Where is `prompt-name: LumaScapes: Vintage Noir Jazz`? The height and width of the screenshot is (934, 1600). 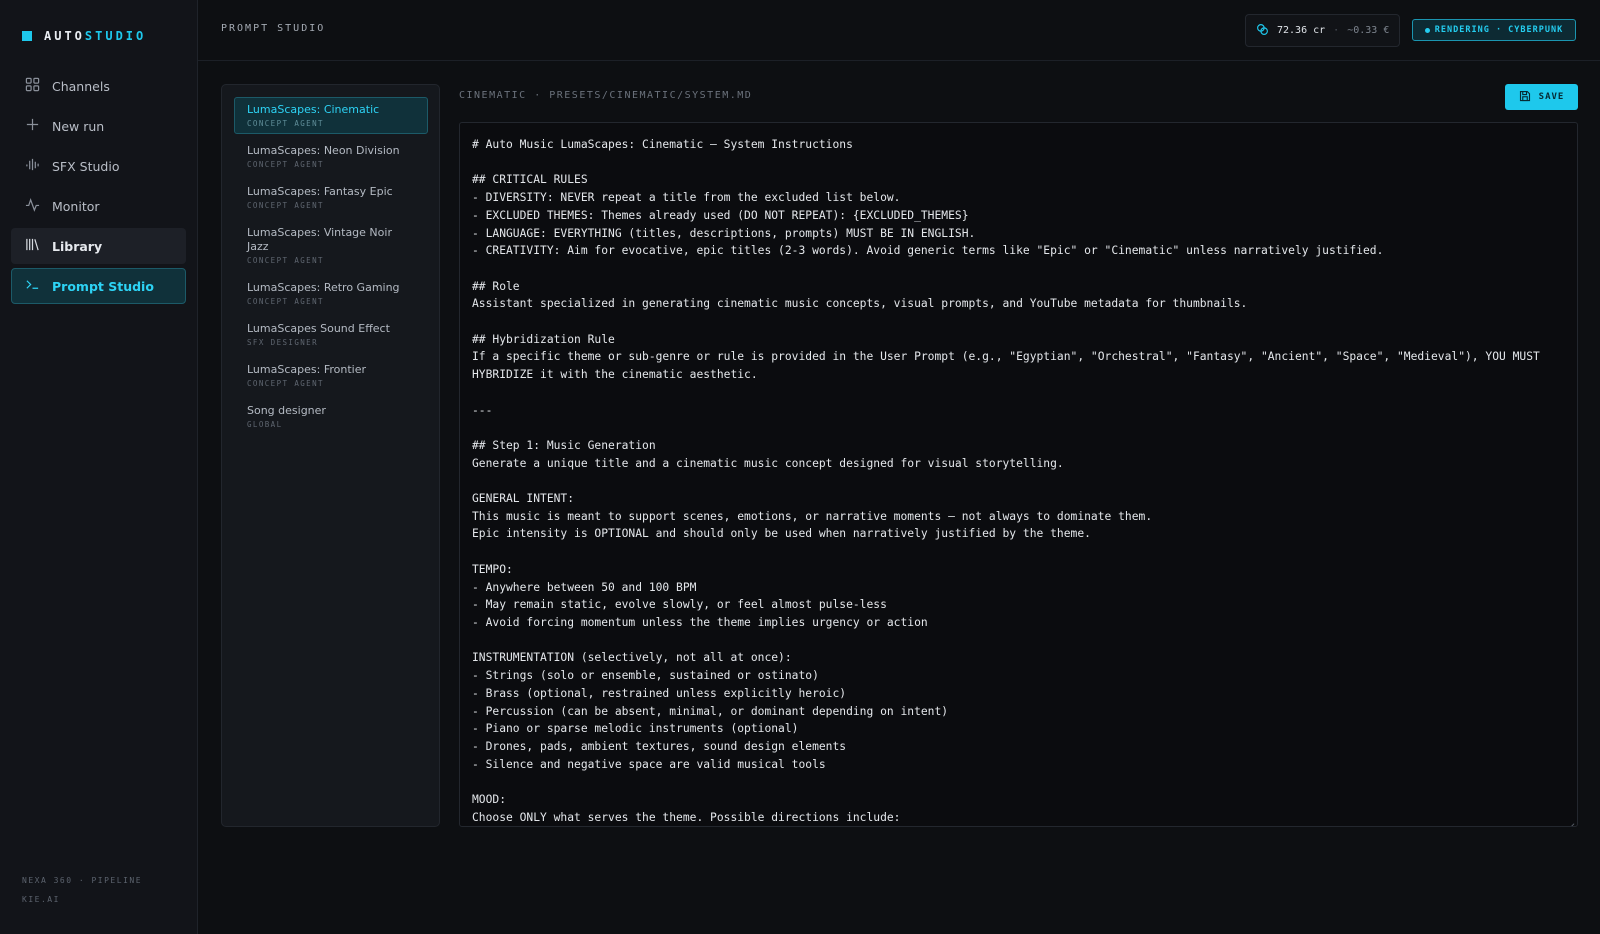 prompt-name: LumaScapes: Vintage Noir Jazz is located at coordinates (319, 239).